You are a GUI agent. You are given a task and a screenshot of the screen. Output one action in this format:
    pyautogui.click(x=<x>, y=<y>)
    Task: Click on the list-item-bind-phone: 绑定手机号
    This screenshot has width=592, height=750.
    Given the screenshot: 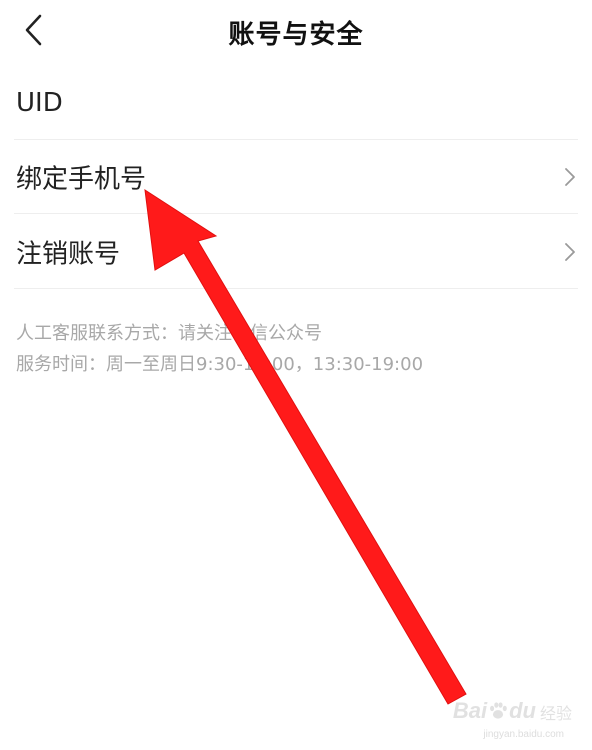 What is the action you would take?
    pyautogui.click(x=296, y=177)
    